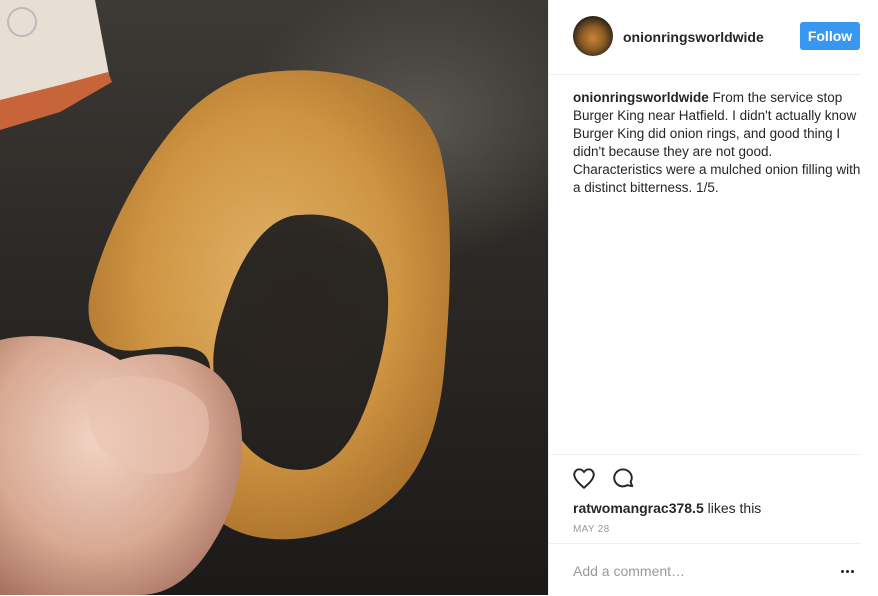  What do you see at coordinates (693, 571) in the screenshot?
I see `comment-input` at bounding box center [693, 571].